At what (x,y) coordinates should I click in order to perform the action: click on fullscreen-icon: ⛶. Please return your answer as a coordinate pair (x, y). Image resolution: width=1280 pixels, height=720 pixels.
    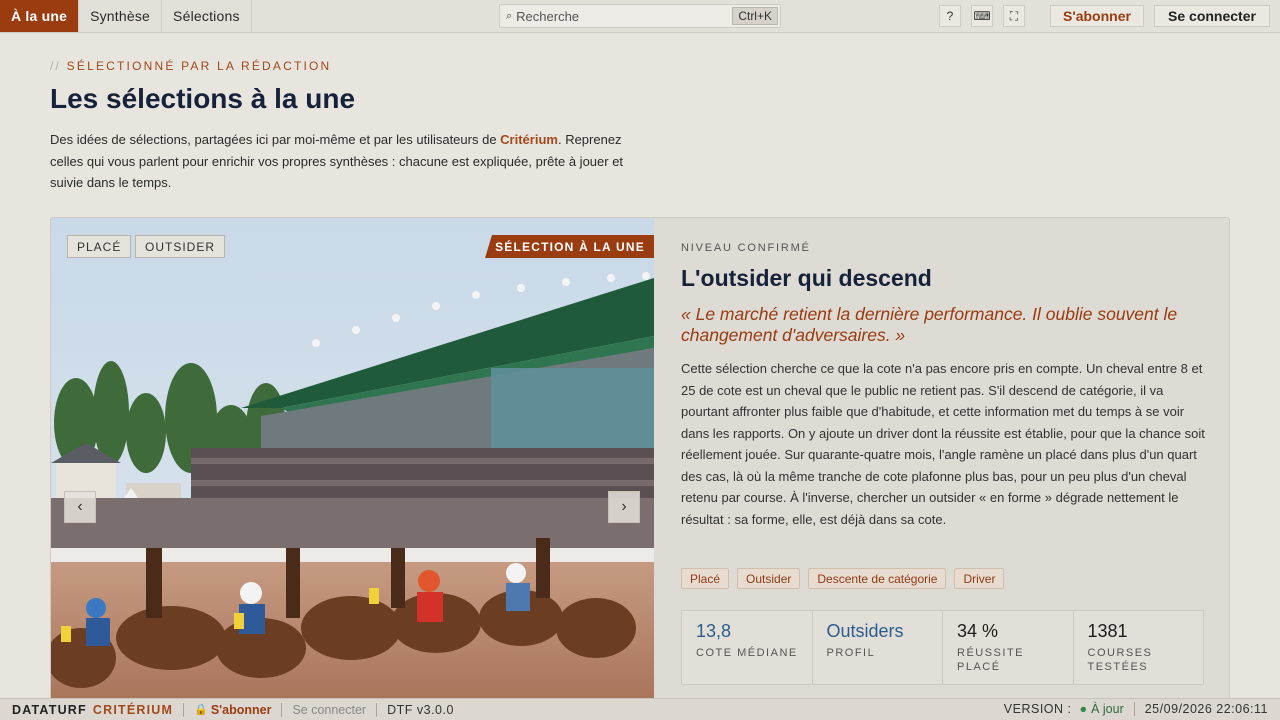
    Looking at the image, I should click on (1014, 16).